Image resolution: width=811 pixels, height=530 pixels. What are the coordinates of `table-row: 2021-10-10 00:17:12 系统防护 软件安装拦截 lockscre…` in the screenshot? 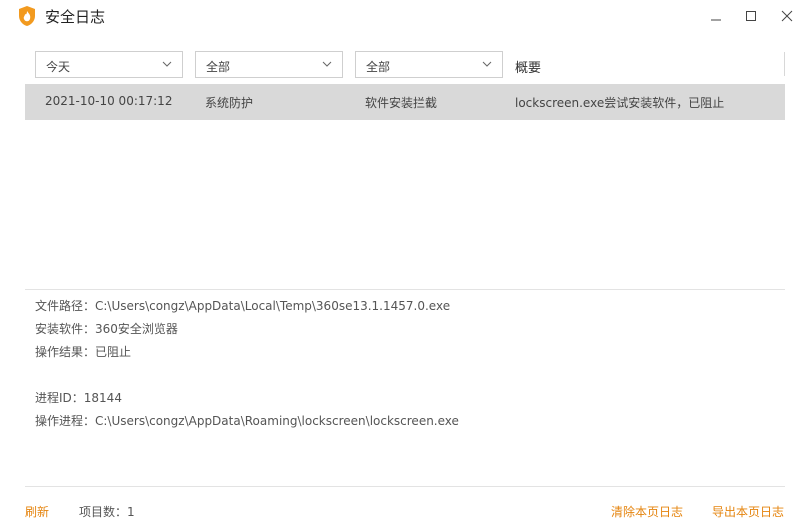 It's located at (405, 102).